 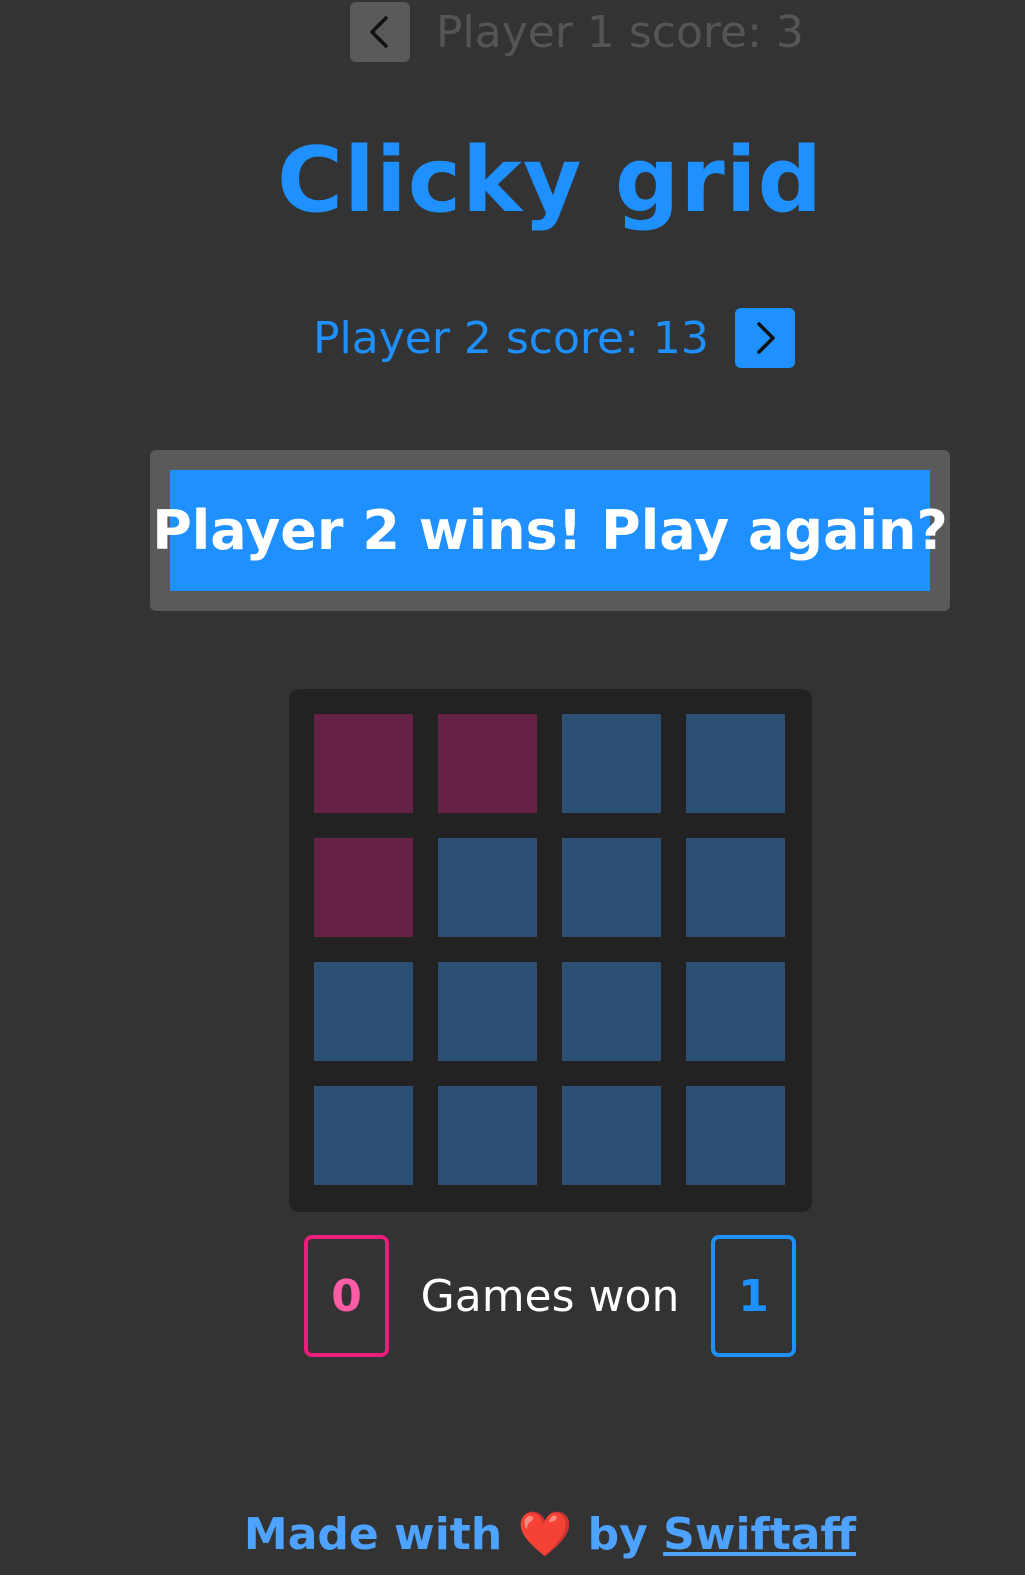 I want to click on games-won-row: 0 Games won 1, so click(x=550, y=1296).